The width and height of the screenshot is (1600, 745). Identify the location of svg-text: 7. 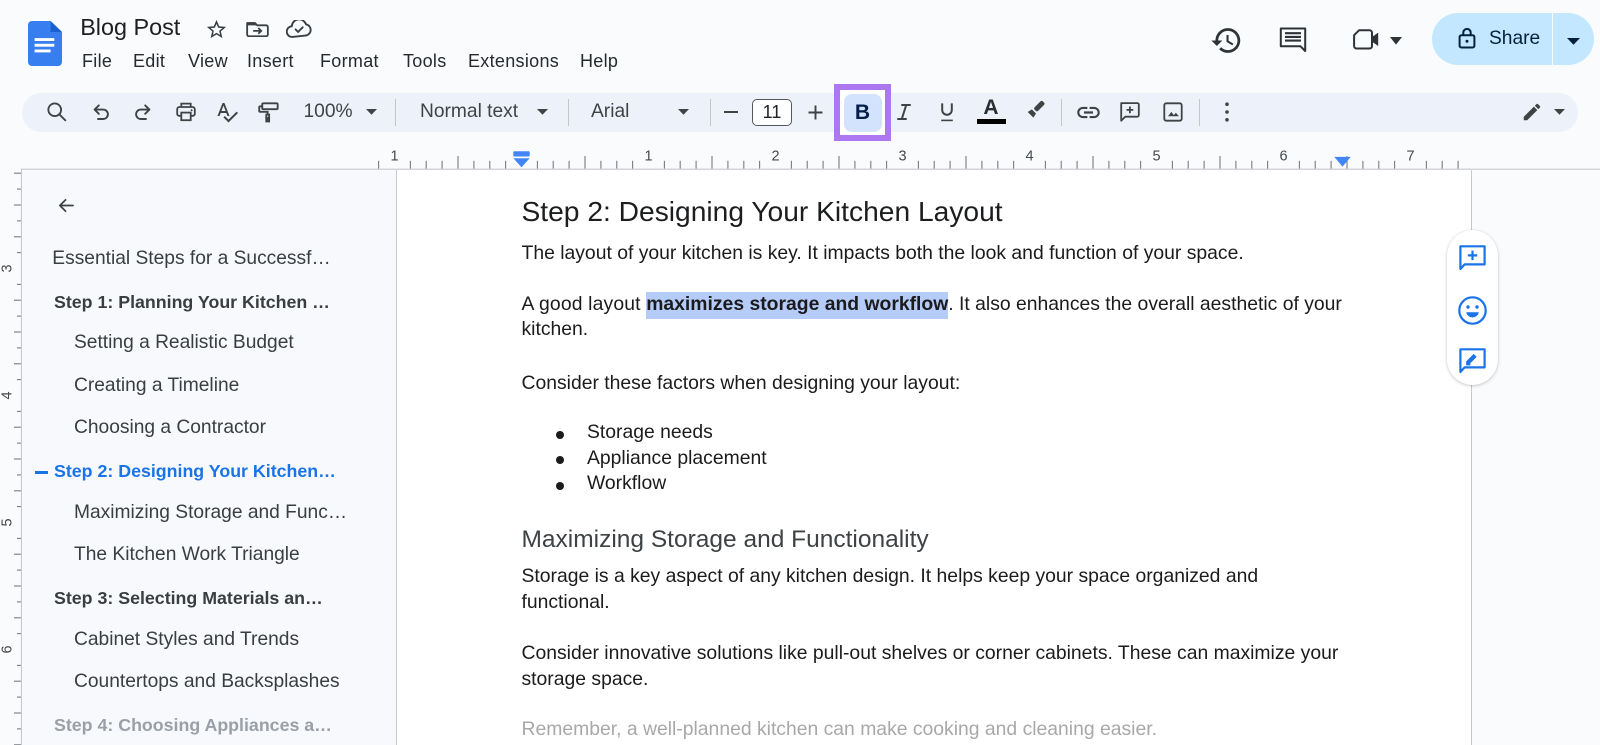
(1410, 157).